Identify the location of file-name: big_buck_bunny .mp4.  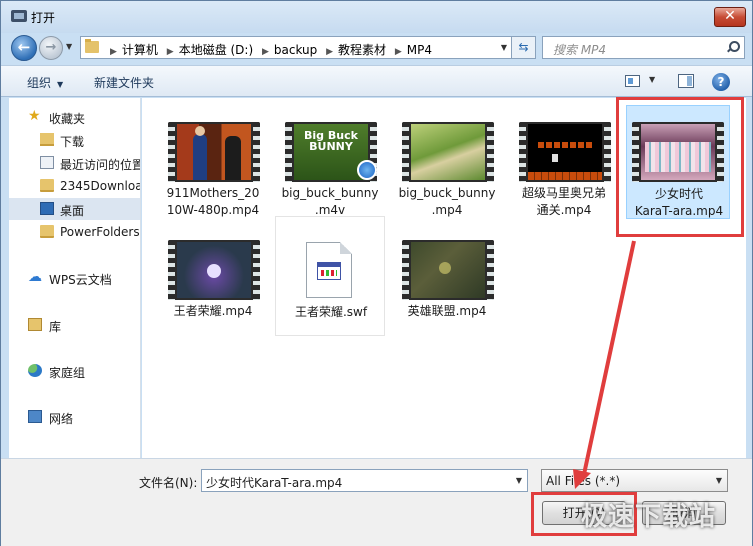
(447, 201).